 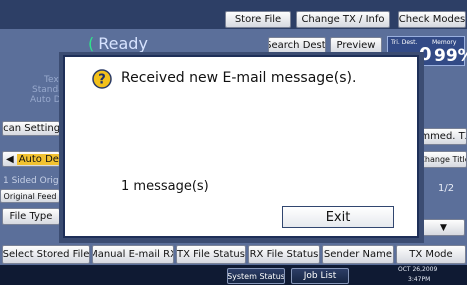 What do you see at coordinates (165, 186) in the screenshot?
I see `message-count: 1 message(s)` at bounding box center [165, 186].